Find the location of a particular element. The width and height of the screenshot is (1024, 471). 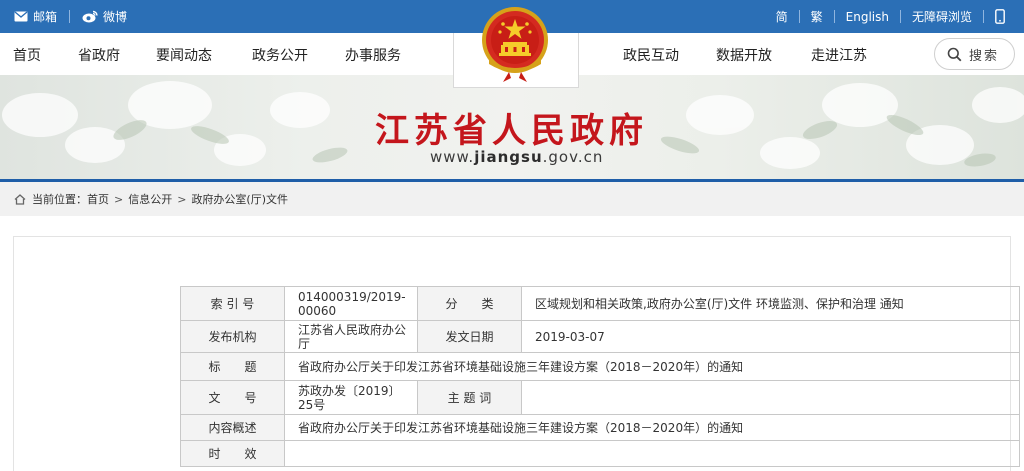

search-label: 搜索 is located at coordinates (984, 56).